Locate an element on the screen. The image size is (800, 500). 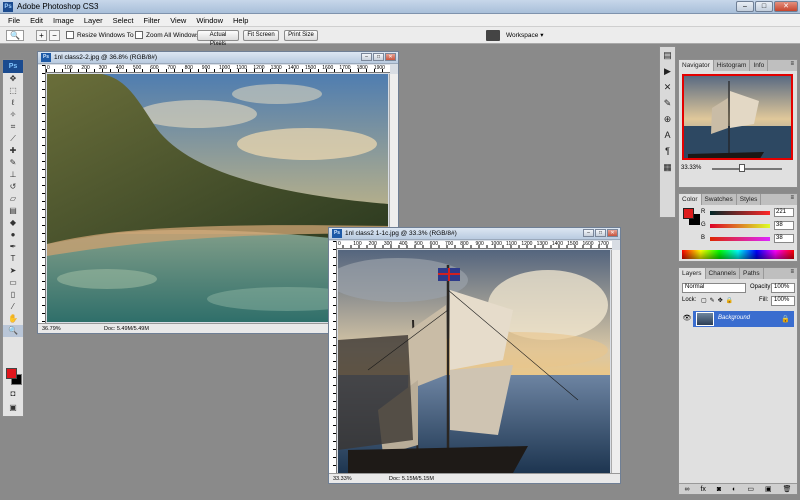
layer-name: Background is located at coordinates (734, 318).